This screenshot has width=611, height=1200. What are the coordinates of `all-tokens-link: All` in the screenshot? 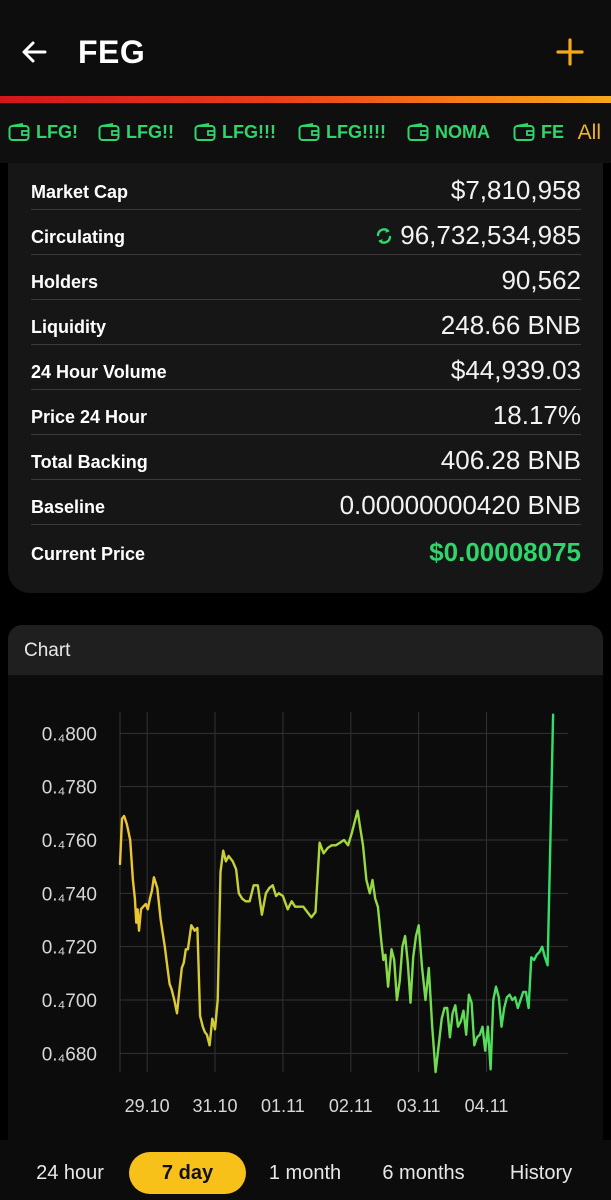 It's located at (587, 133).